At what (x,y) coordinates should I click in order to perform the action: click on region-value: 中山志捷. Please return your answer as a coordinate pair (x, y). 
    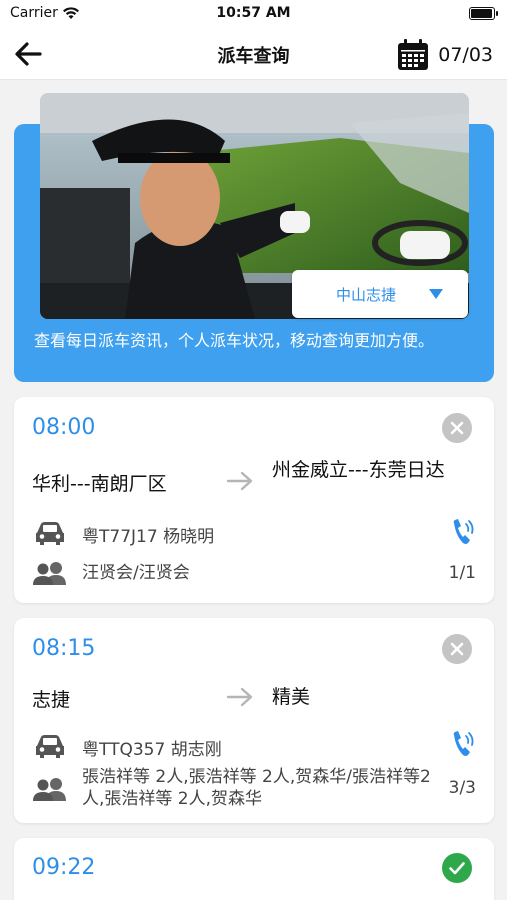
    Looking at the image, I should click on (365, 294).